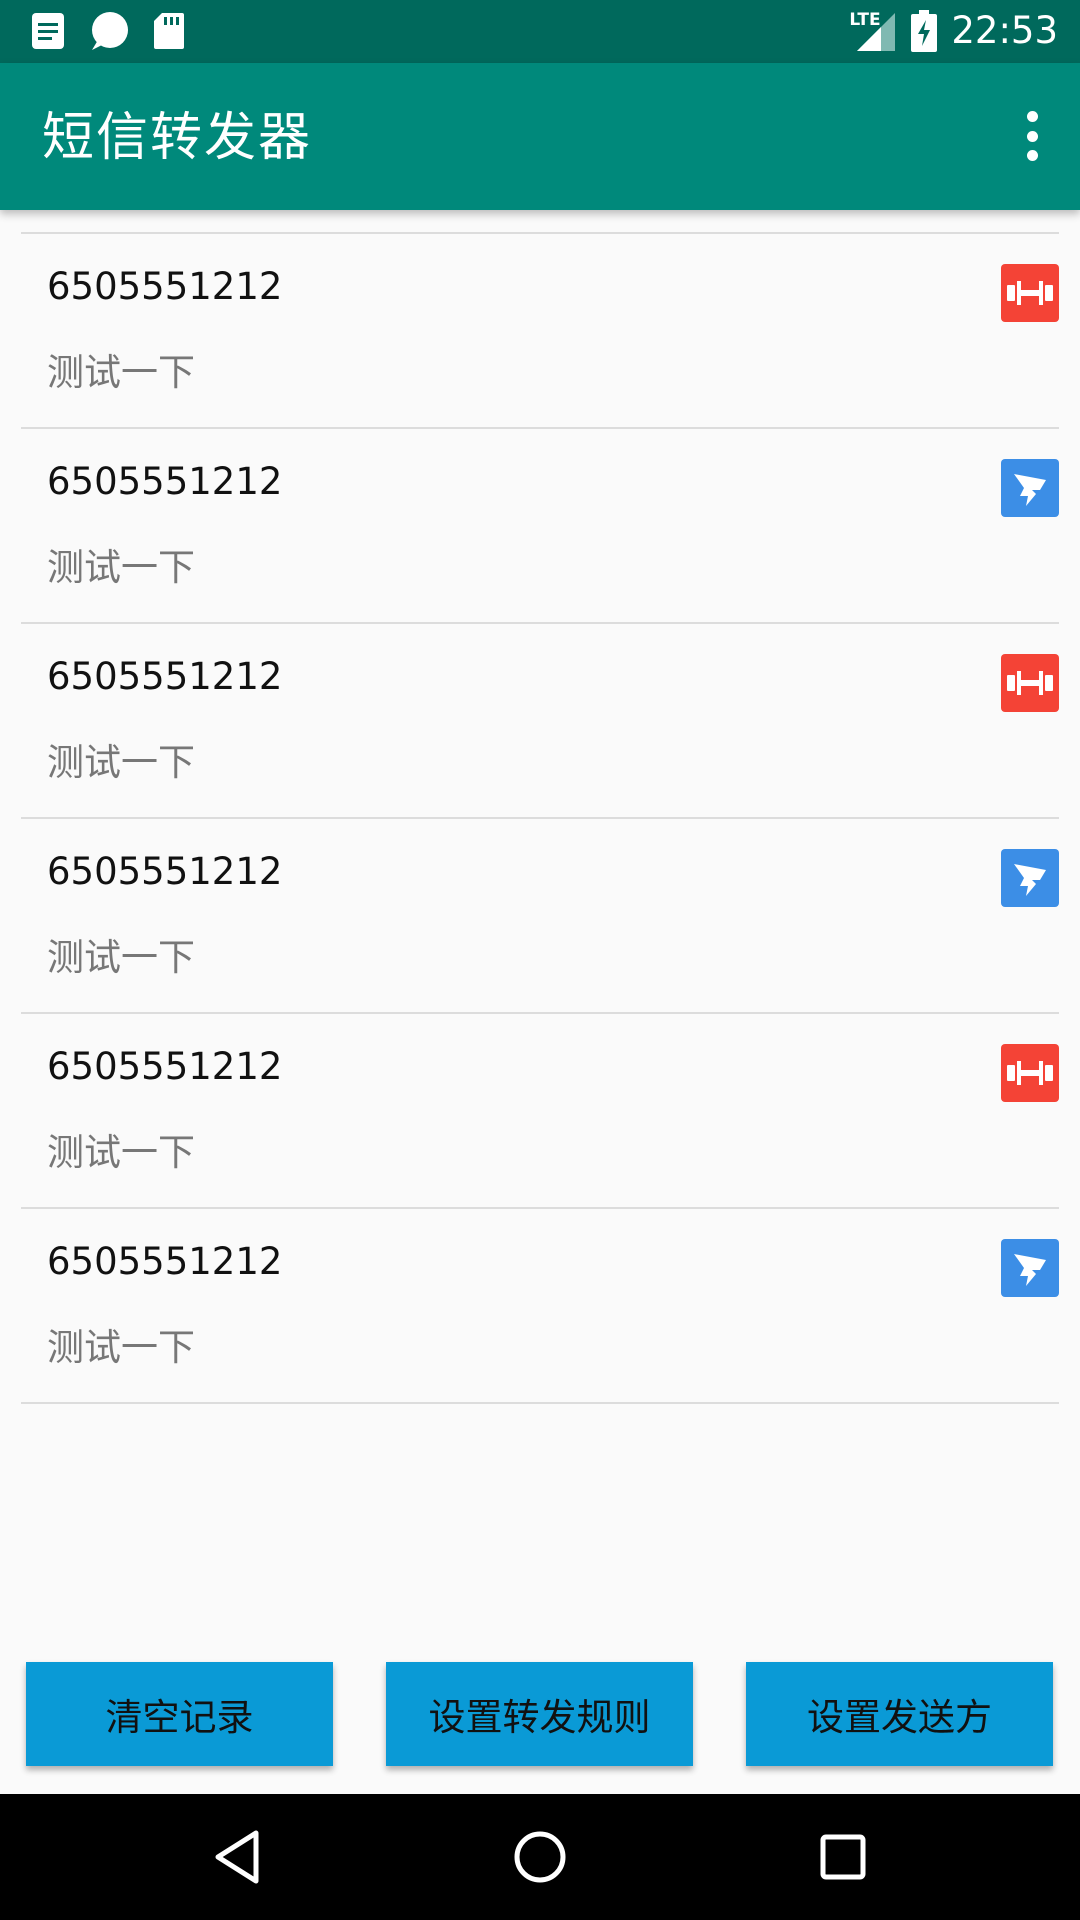 This screenshot has height=1920, width=1080. I want to click on app-bar: 短信转发器, so click(540, 136).